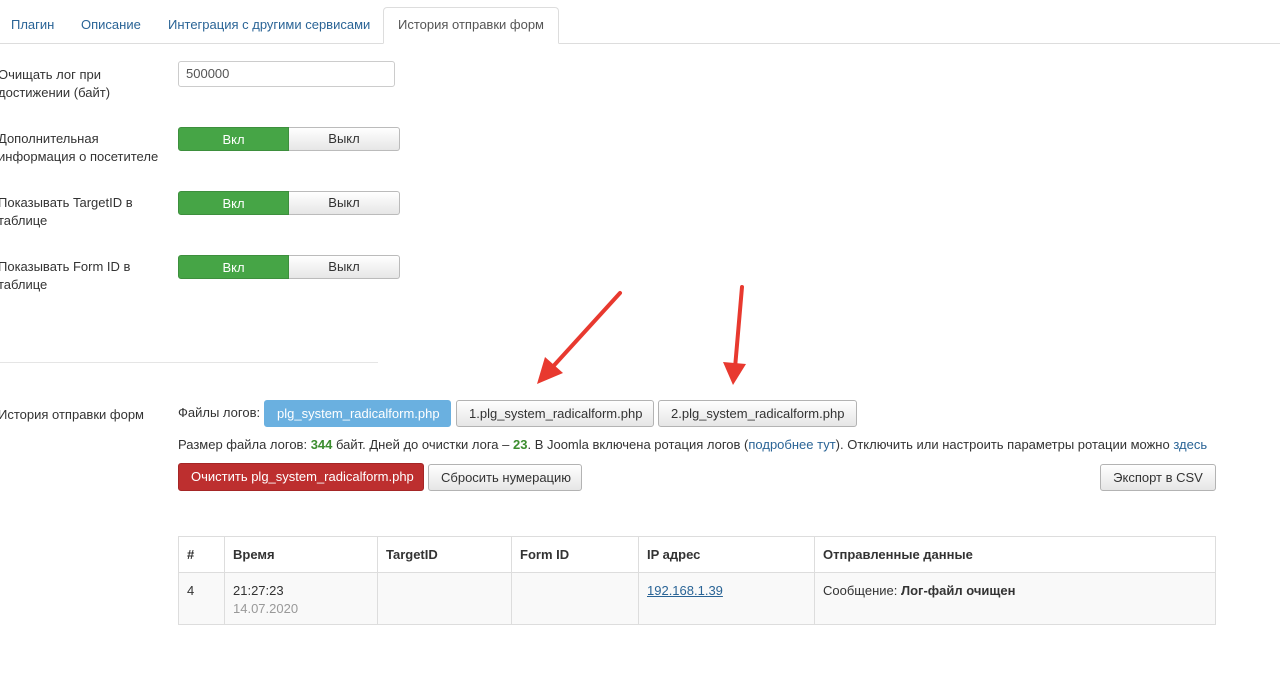 This screenshot has width=1280, height=690. What do you see at coordinates (641, 335) in the screenshot?
I see `annotation-arrows` at bounding box center [641, 335].